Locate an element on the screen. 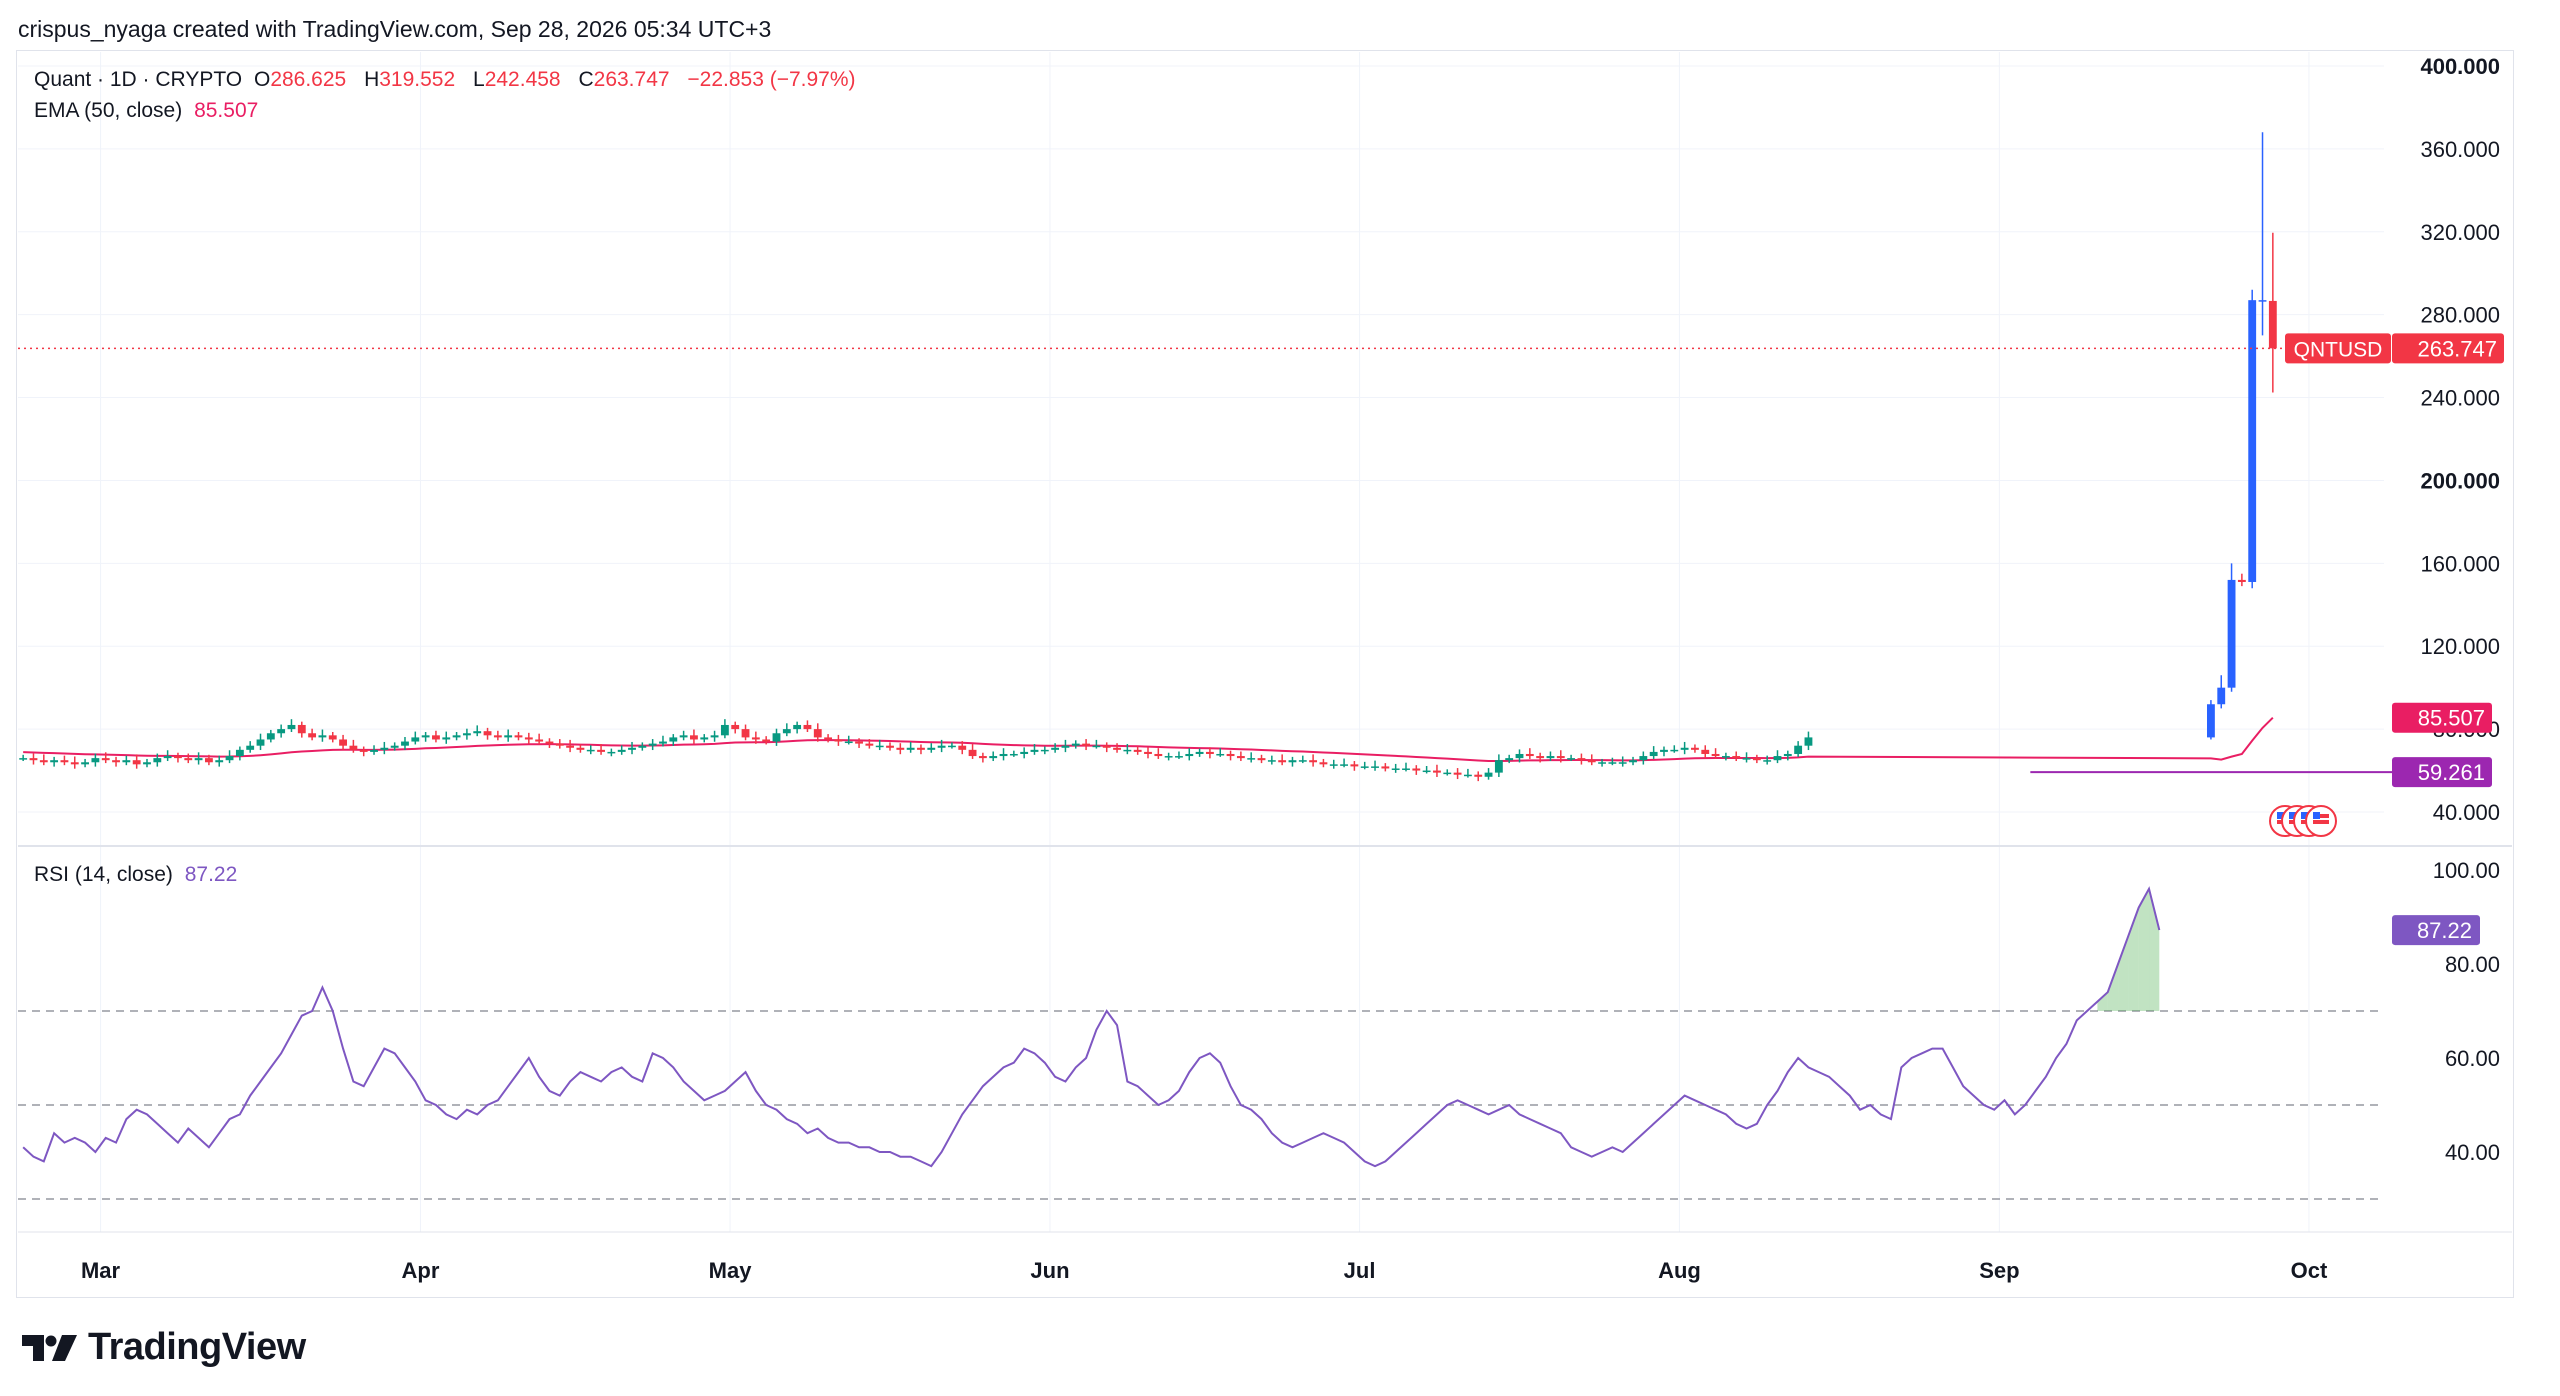  ema-value-tag-text: 85.507 is located at coordinates (2451, 718).